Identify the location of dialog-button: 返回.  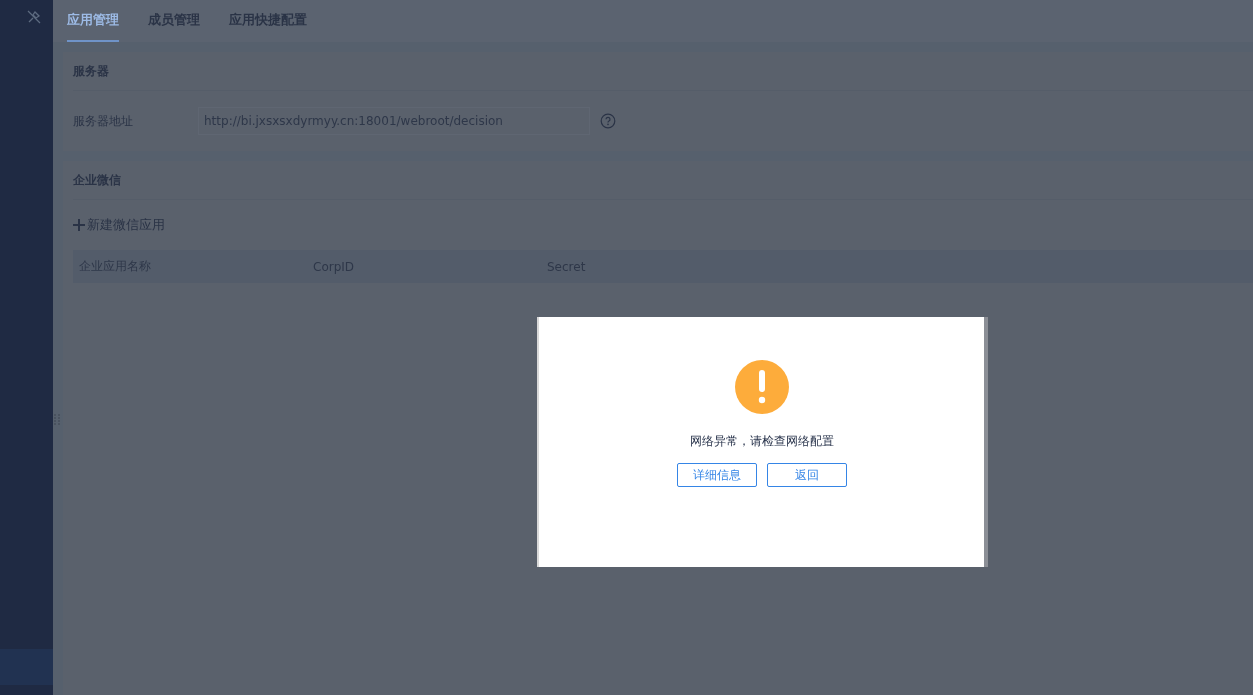
(806, 475).